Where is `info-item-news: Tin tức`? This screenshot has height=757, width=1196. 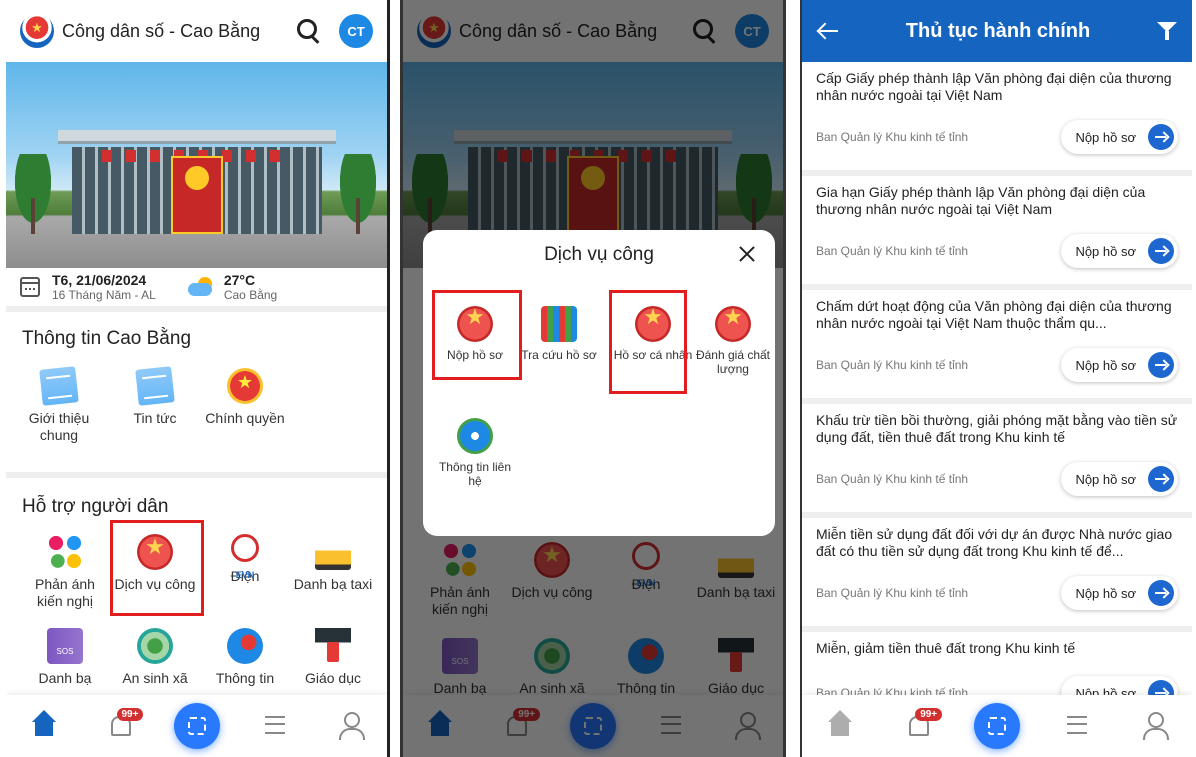 info-item-news: Tin tức is located at coordinates (155, 396).